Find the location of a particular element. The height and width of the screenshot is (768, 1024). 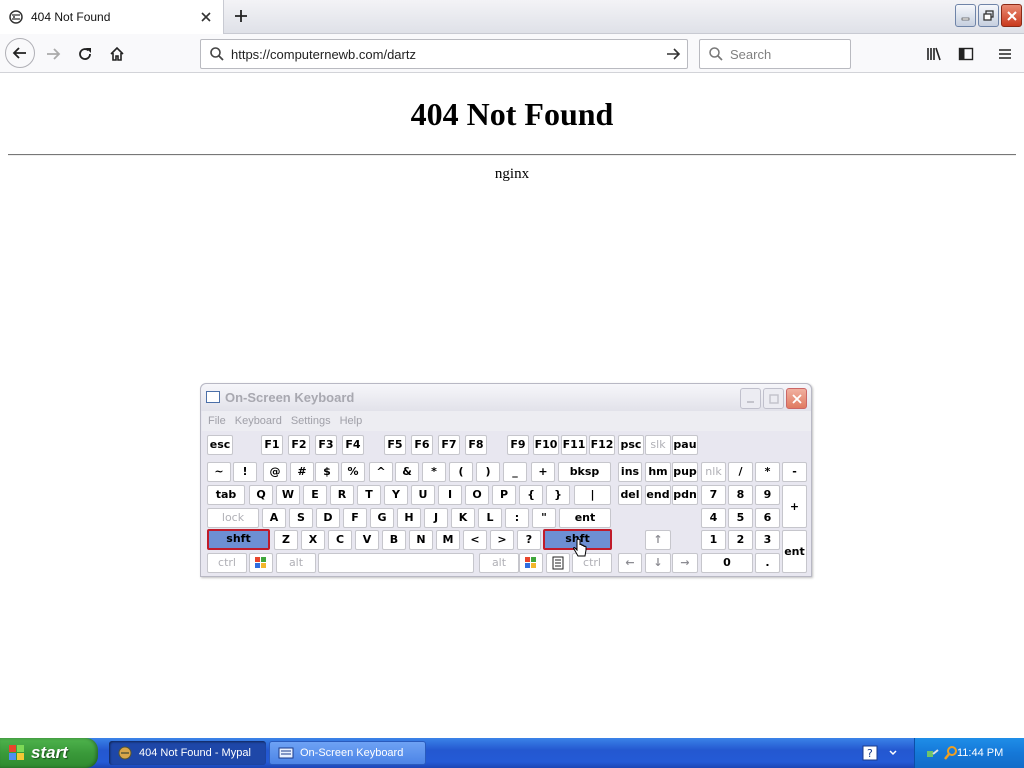

browser-tab: 404 Not Found is located at coordinates (112, 17).